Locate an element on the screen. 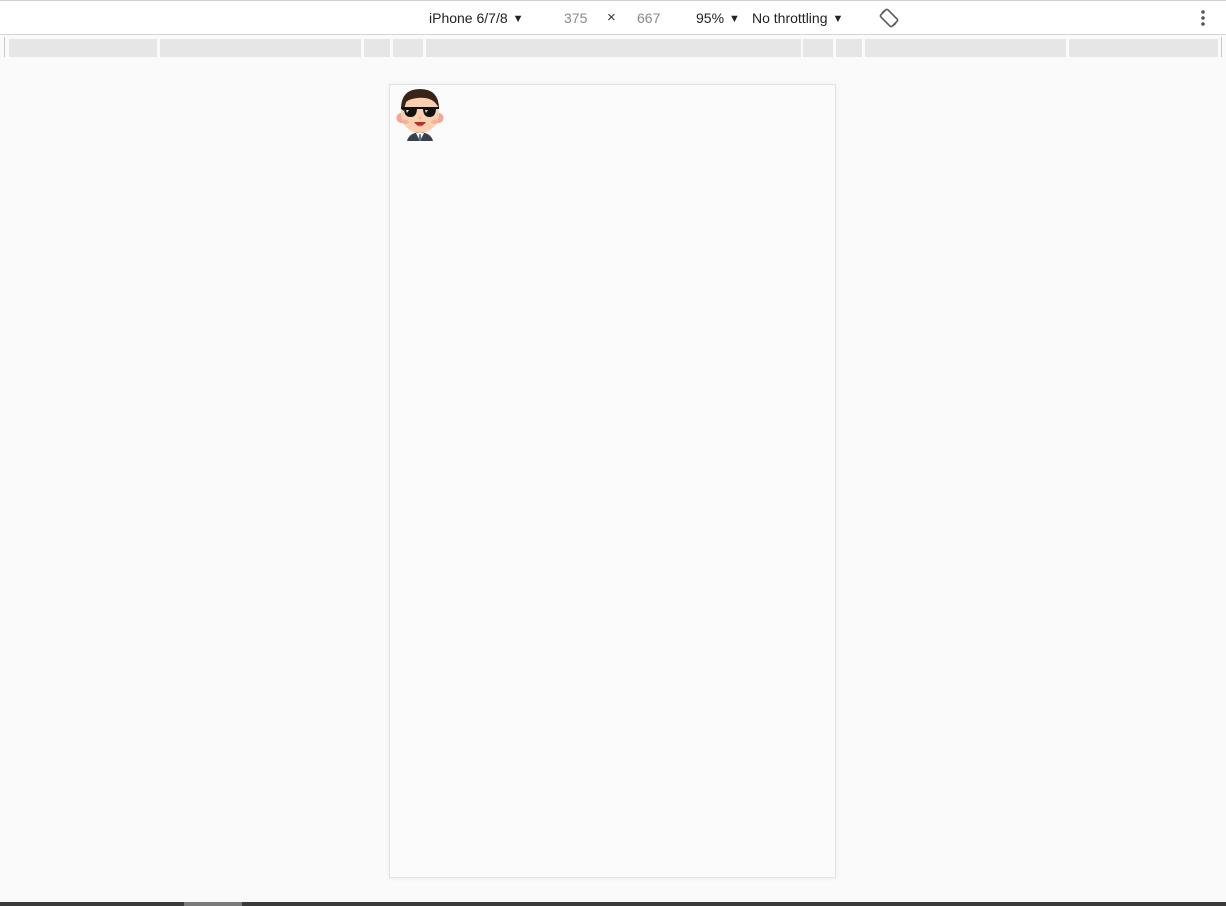 This screenshot has width=1226, height=906. device-select: iPhone 6/7/8 ▼ is located at coordinates (476, 18).